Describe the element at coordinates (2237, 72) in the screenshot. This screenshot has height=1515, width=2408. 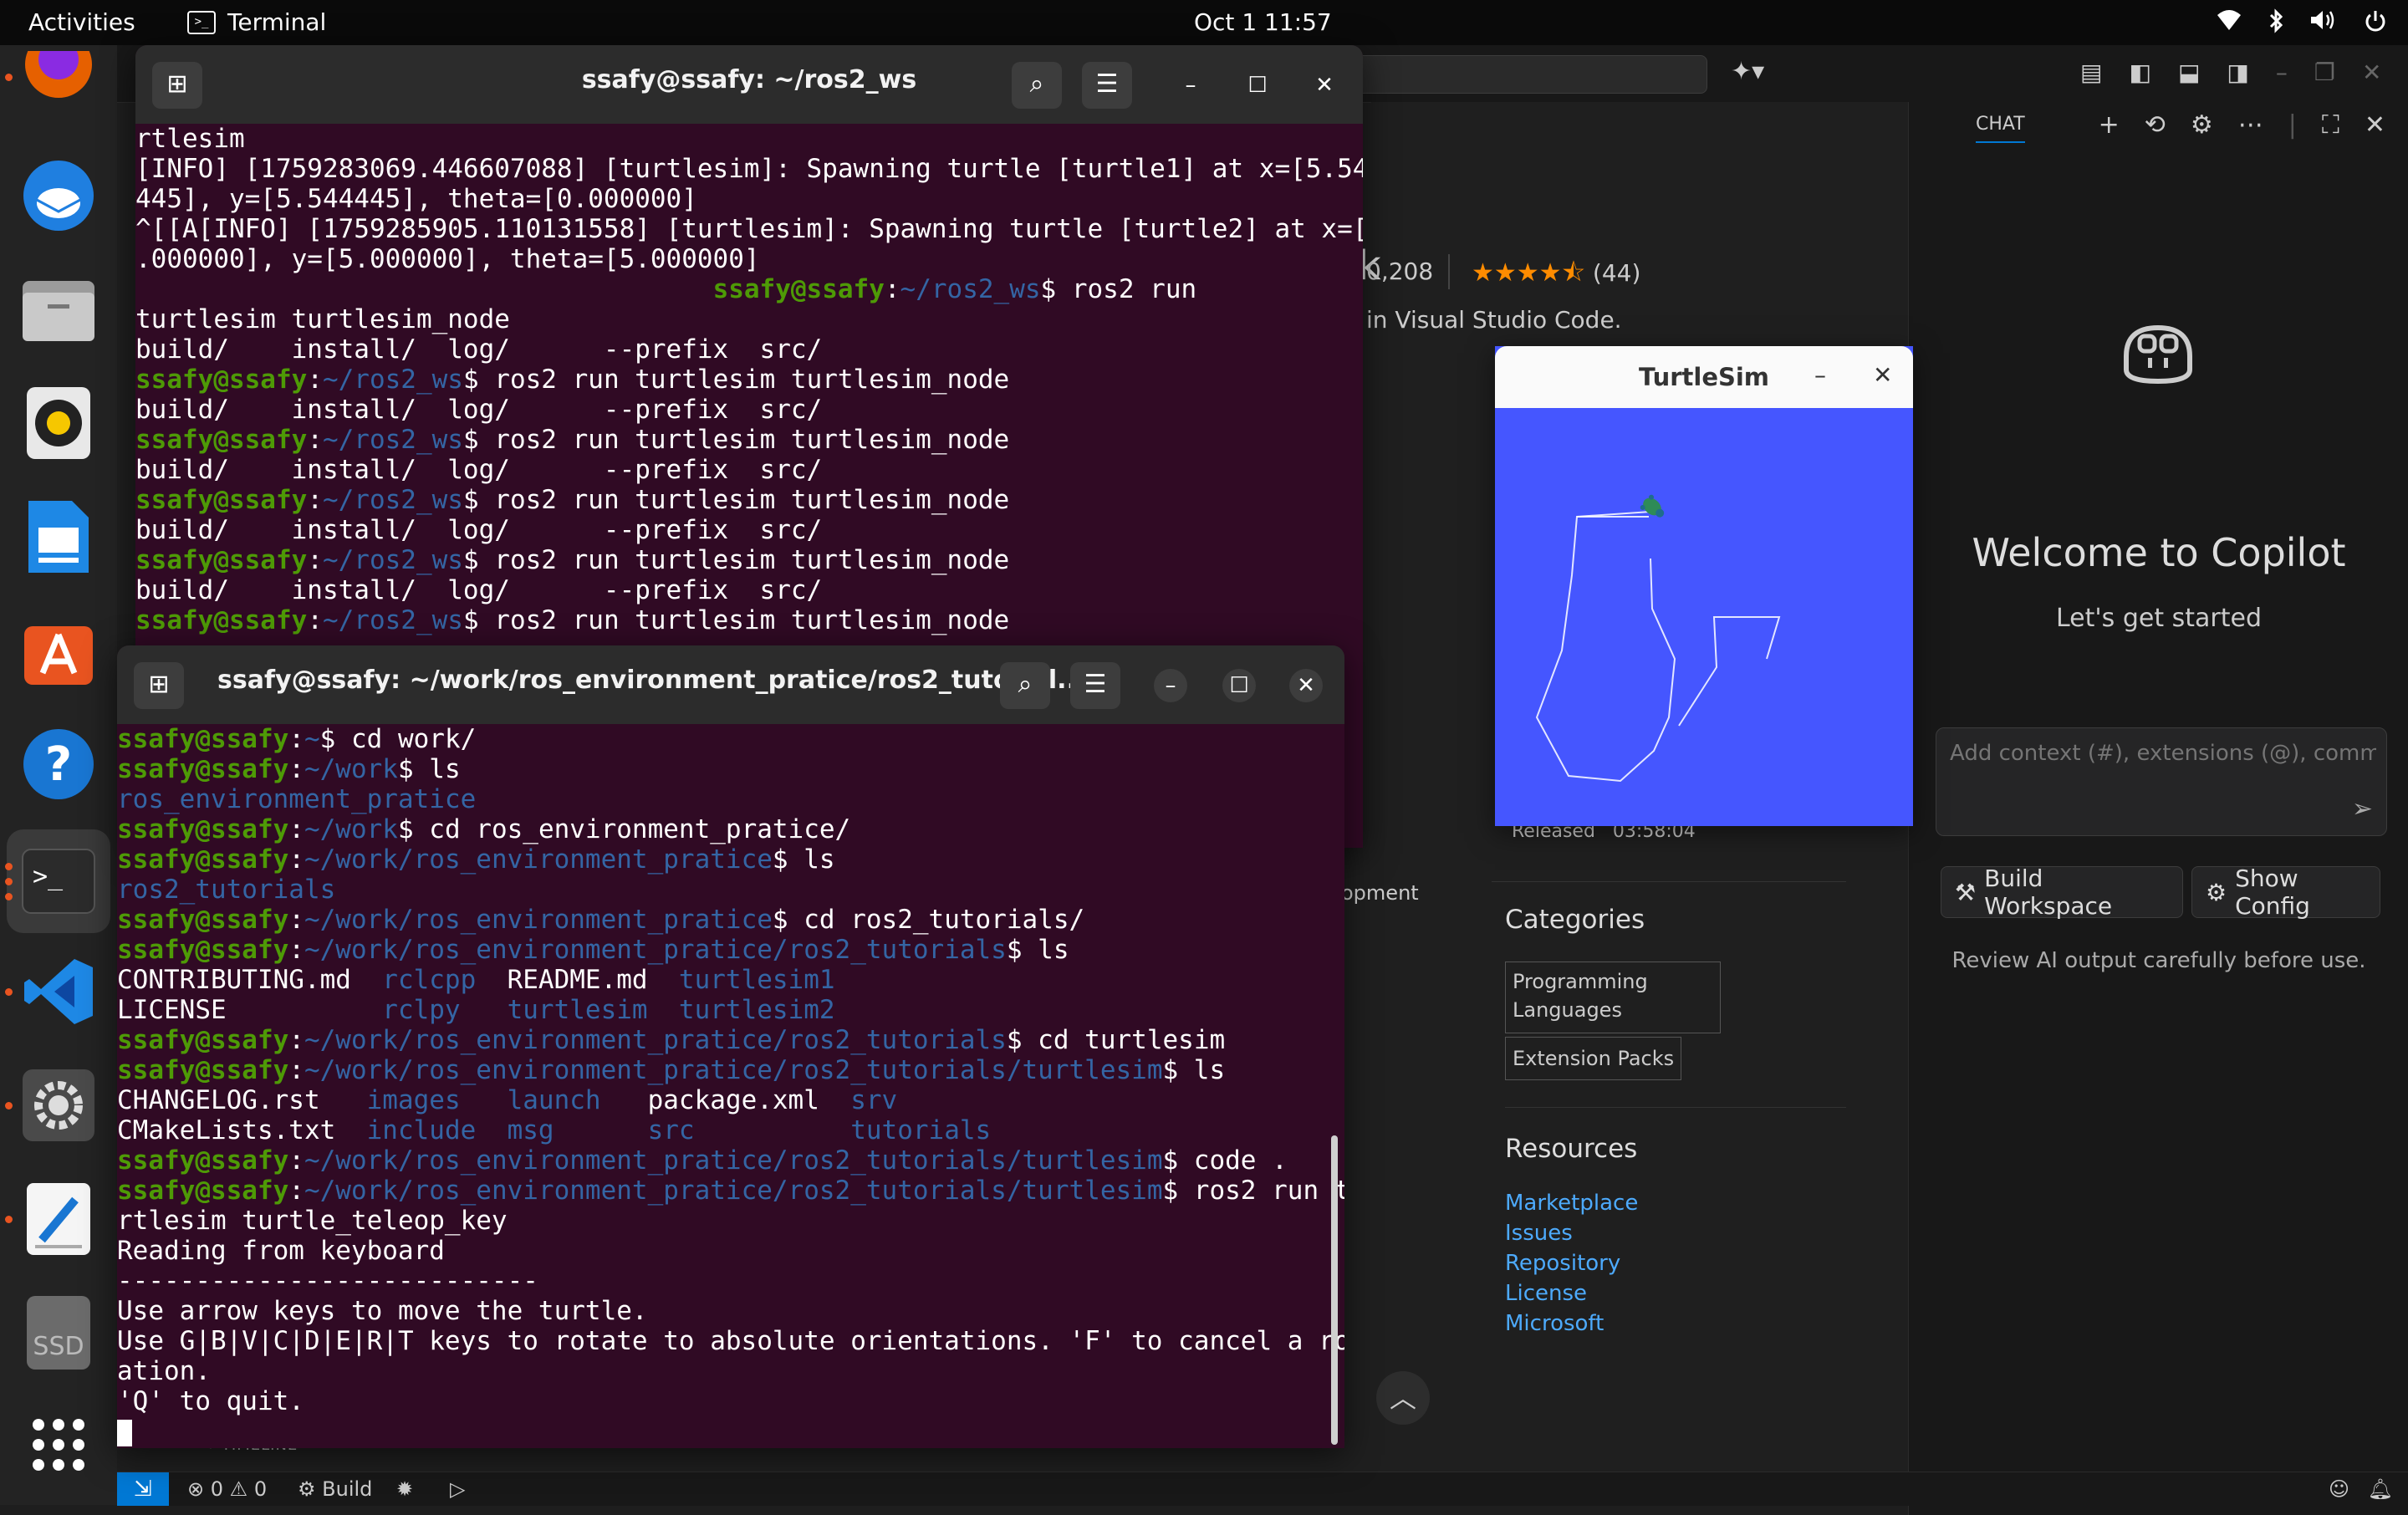
I see `toggle-secondary-sidebar-icon: ◨` at that location.